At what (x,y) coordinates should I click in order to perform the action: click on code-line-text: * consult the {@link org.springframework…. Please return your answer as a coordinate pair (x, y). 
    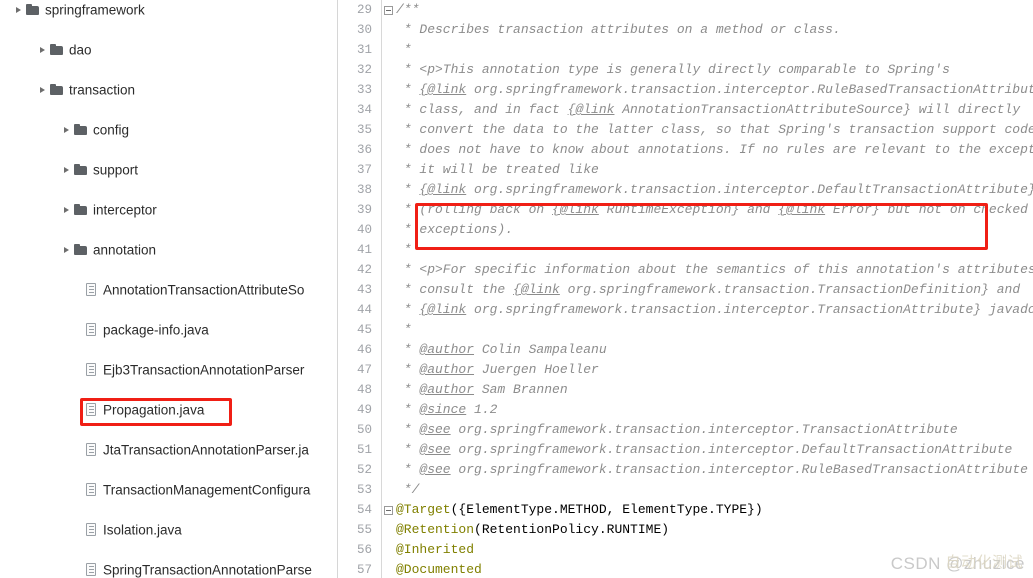
    Looking at the image, I should click on (708, 289).